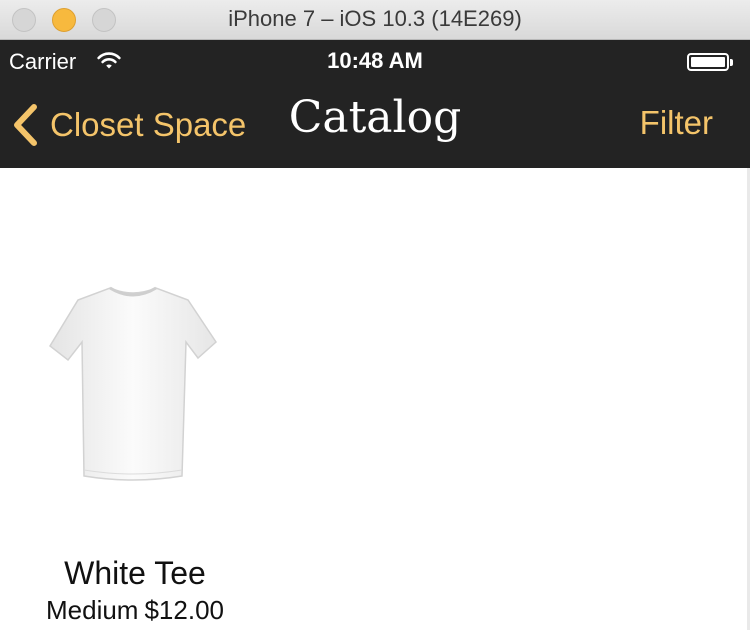 This screenshot has height=630, width=750. I want to click on white-tshirt-image, so click(133, 383).